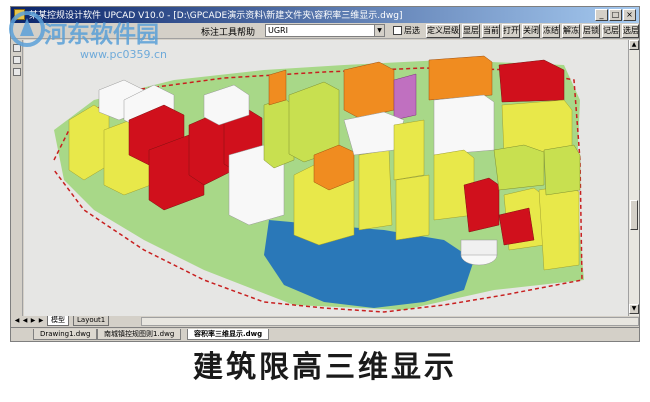  What do you see at coordinates (630, 31) in the screenshot?
I see `select-layer-button: 选层` at bounding box center [630, 31].